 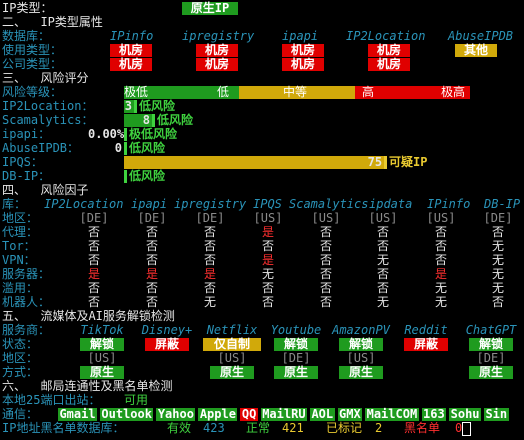 I want to click on blacklist-valid-label: 有效, so click(x=179, y=428).